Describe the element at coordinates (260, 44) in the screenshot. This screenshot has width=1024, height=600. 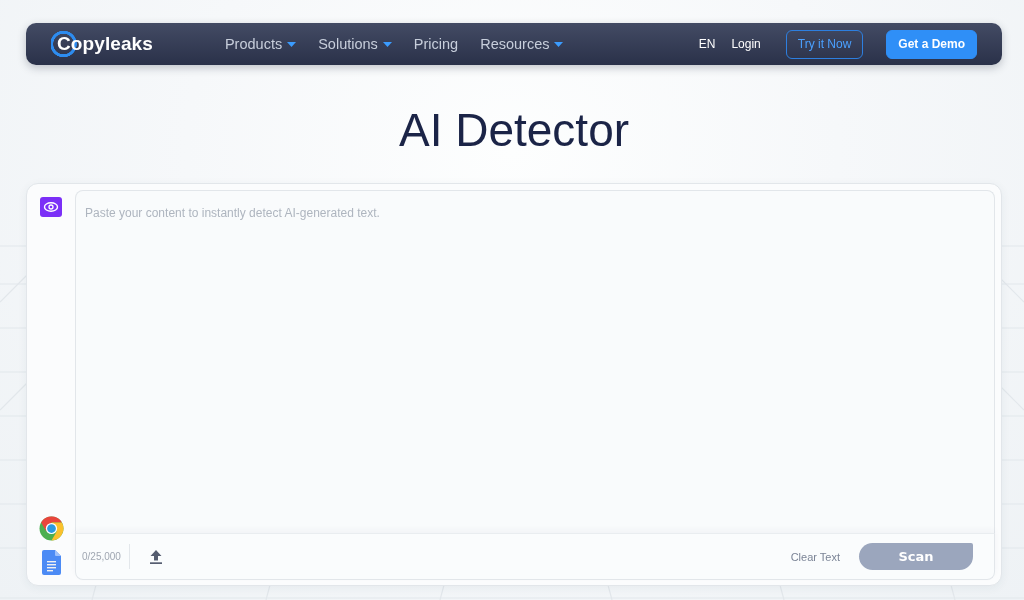
I see `nav-link: Products` at that location.